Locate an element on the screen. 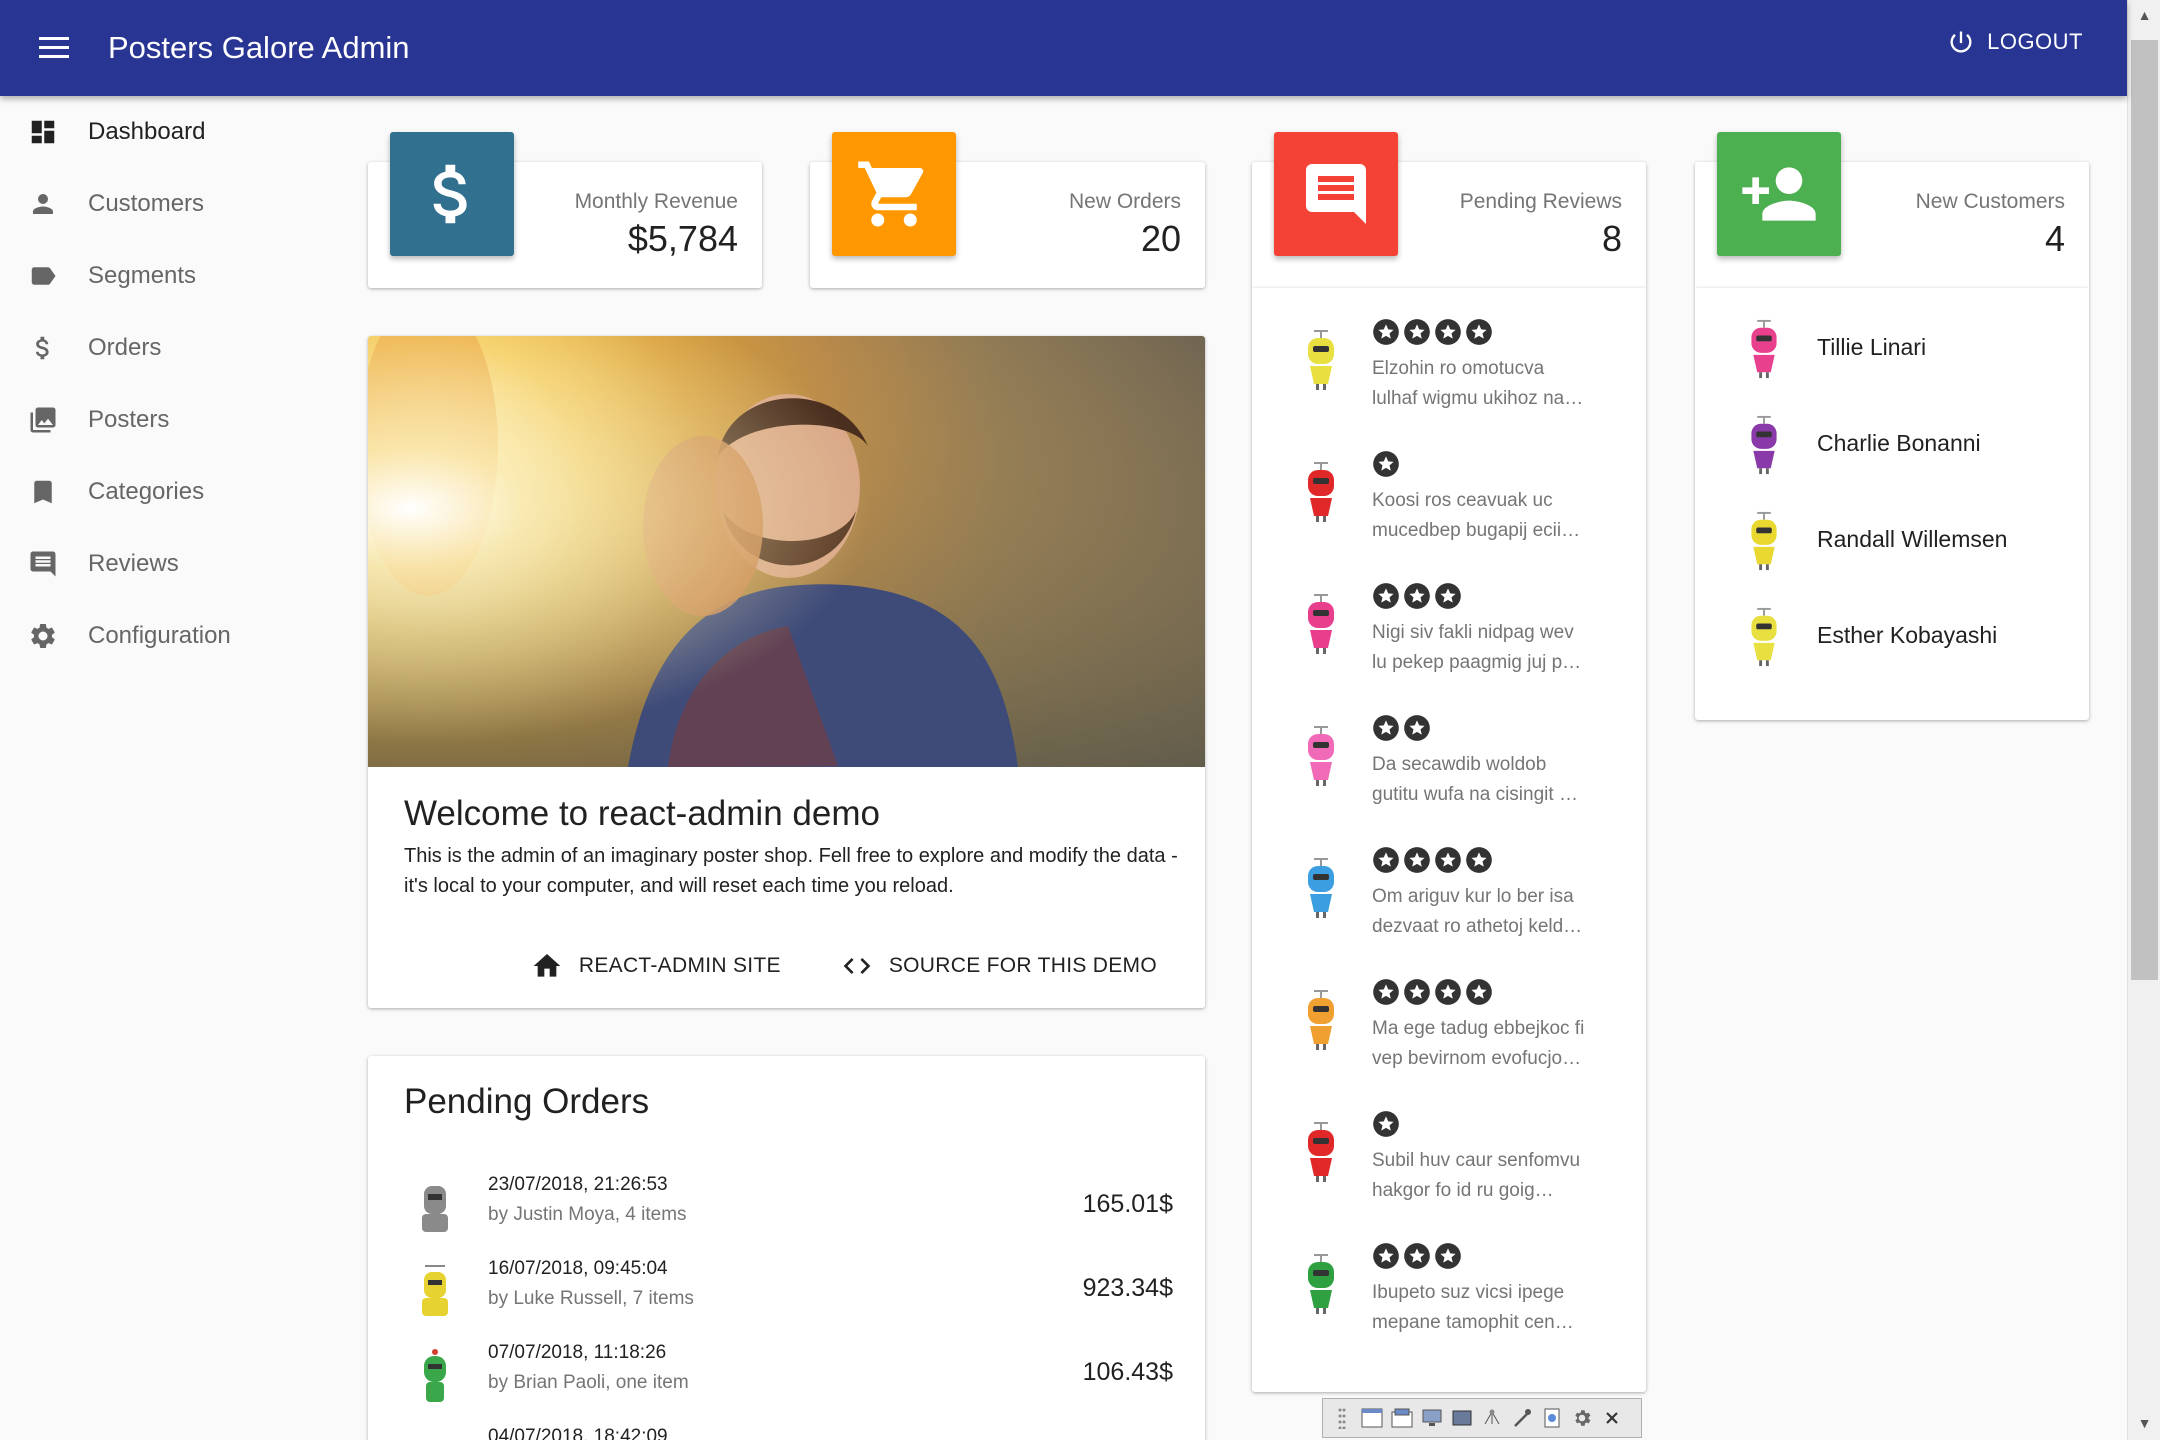 This screenshot has width=2160, height=1440. sidebar-item-label: Configuration is located at coordinates (159, 635).